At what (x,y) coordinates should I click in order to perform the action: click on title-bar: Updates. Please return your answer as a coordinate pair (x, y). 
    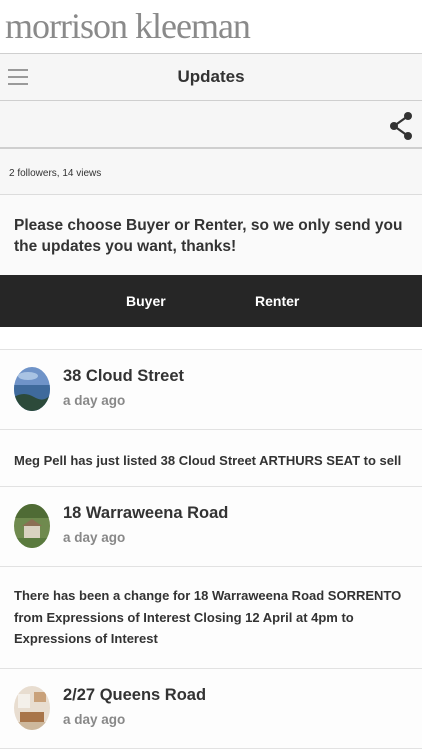
    Looking at the image, I should click on (211, 77).